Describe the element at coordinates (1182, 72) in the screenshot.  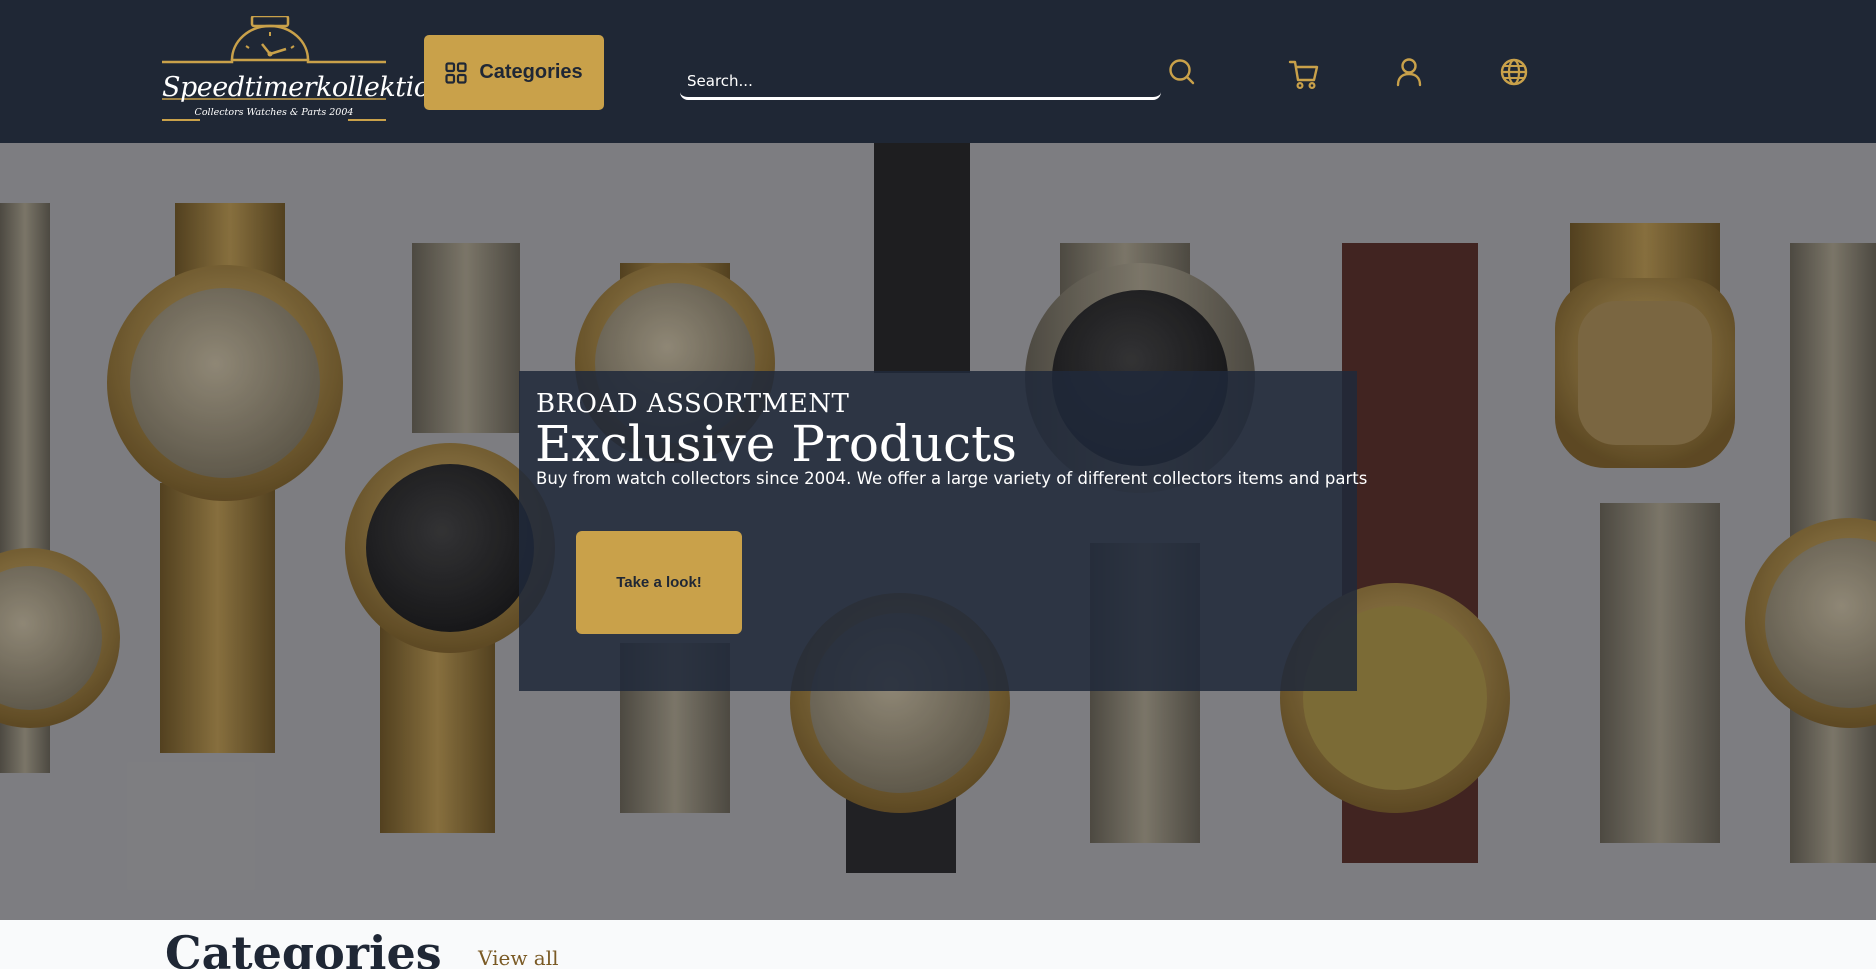
I see `search-icon` at that location.